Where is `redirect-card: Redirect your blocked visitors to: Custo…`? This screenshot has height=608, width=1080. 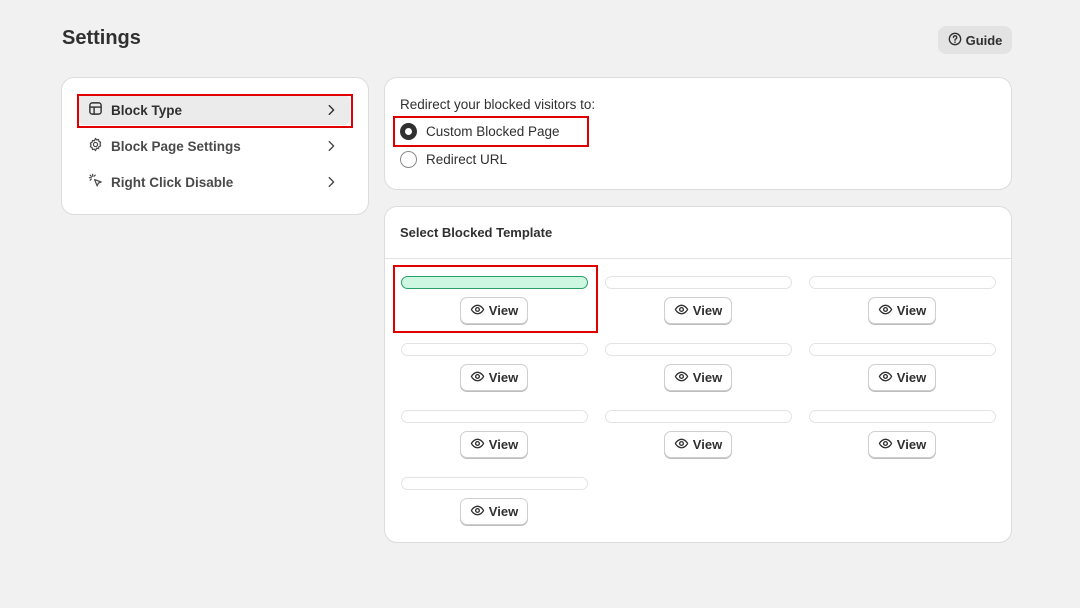
redirect-card: Redirect your blocked visitors to: Custo… is located at coordinates (698, 133).